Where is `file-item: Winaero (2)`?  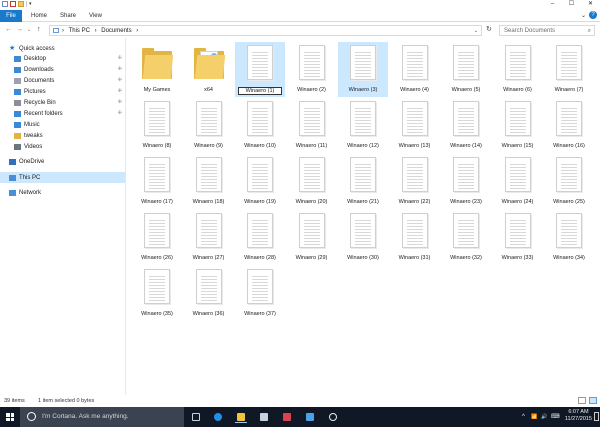 file-item: Winaero (2) is located at coordinates (312, 69).